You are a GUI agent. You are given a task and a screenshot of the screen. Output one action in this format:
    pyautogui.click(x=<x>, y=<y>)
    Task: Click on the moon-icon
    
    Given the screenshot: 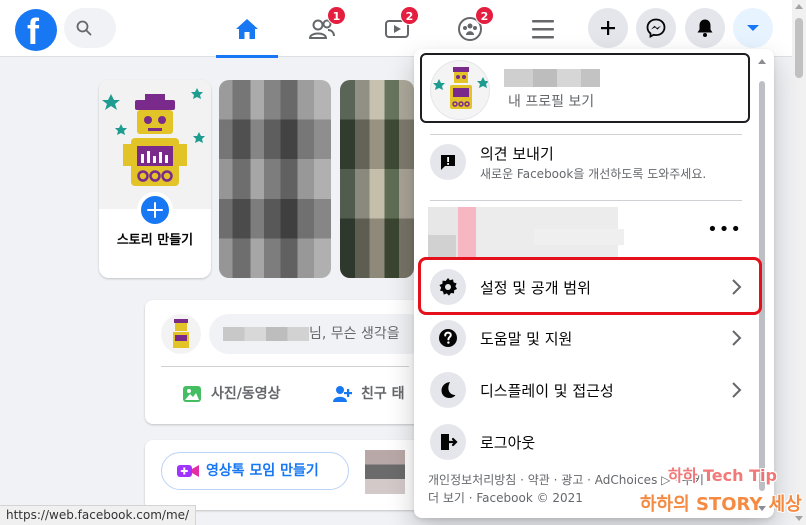 What is the action you would take?
    pyautogui.click(x=448, y=390)
    